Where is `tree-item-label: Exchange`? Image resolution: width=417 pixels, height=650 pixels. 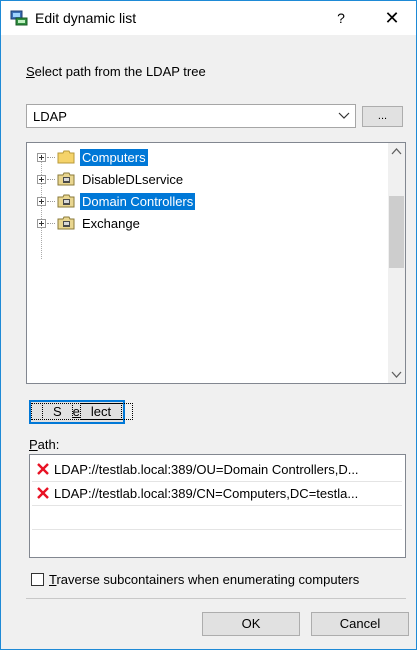 tree-item-label: Exchange is located at coordinates (111, 223).